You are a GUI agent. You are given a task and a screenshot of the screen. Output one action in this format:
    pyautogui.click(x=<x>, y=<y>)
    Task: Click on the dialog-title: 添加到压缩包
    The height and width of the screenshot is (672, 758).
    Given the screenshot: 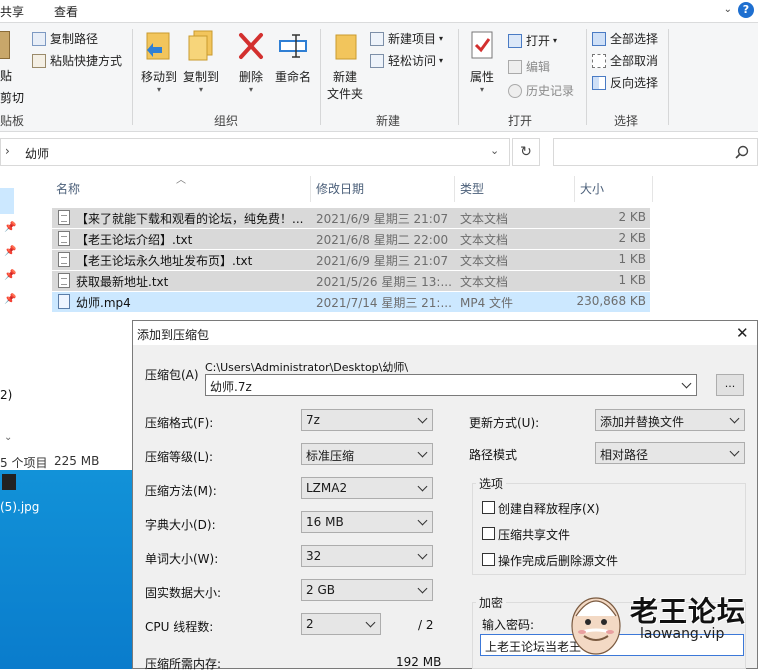 What is the action you would take?
    pyautogui.click(x=173, y=335)
    